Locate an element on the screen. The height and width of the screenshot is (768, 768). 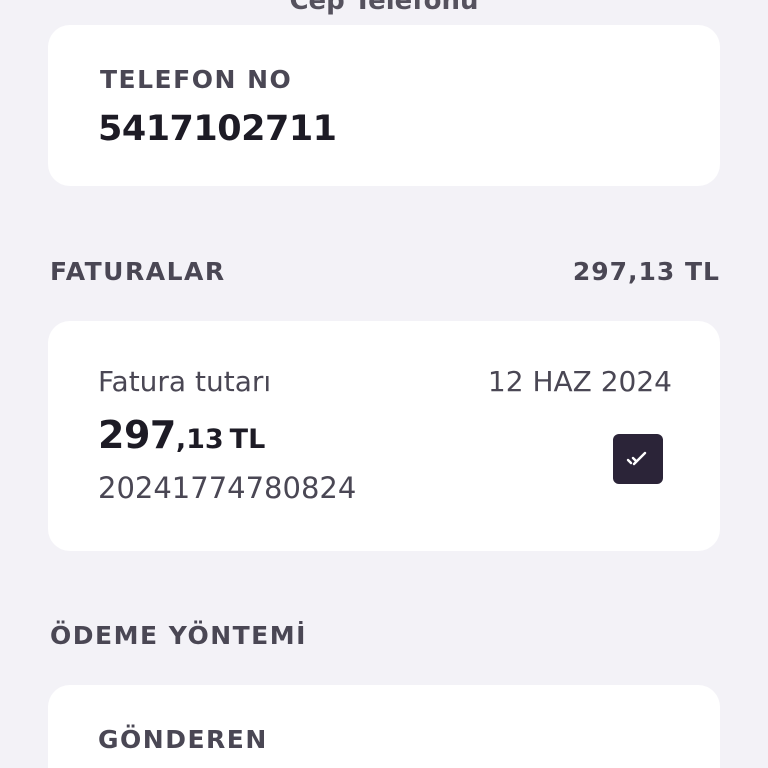
payment-card: GÖNDEREN is located at coordinates (384, 726).